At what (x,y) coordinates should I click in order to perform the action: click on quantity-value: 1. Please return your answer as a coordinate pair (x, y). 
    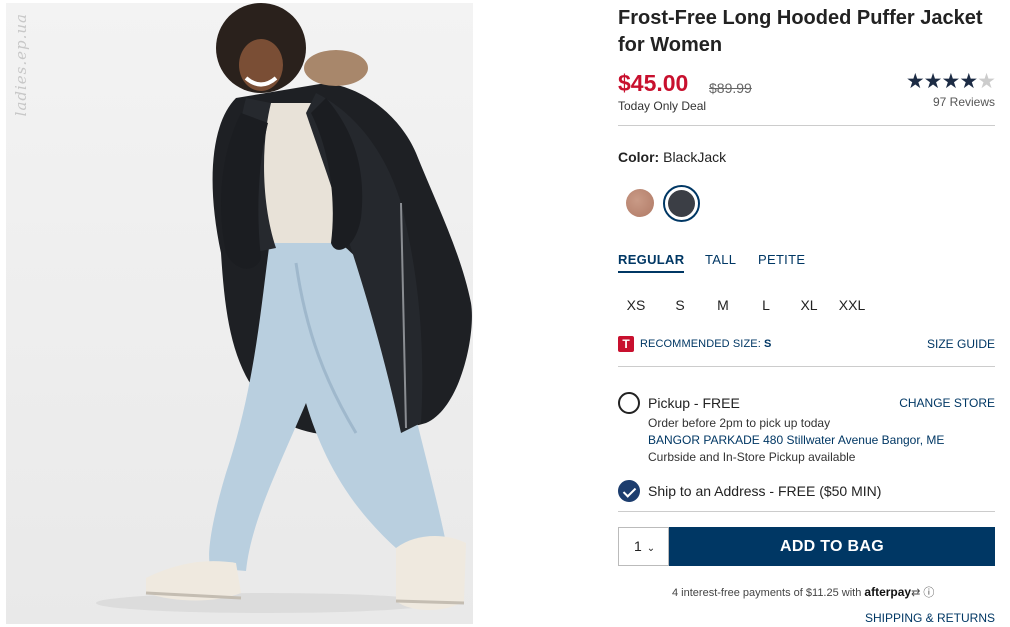
    Looking at the image, I should click on (638, 546).